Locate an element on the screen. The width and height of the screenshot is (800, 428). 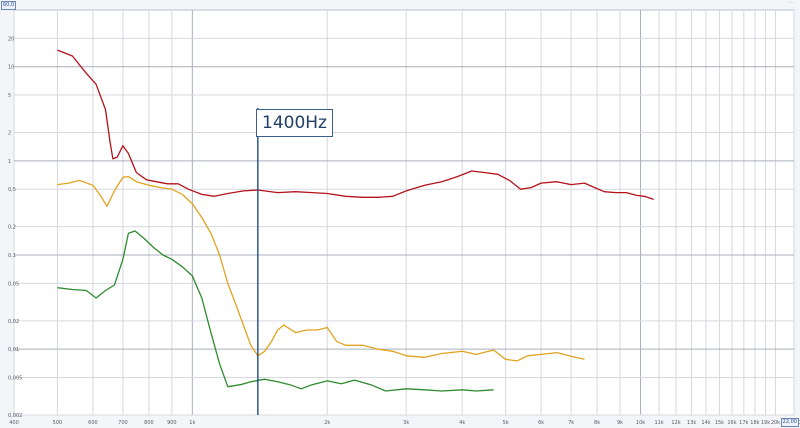
marker-frequency-label: 1400Hz is located at coordinates (294, 123).